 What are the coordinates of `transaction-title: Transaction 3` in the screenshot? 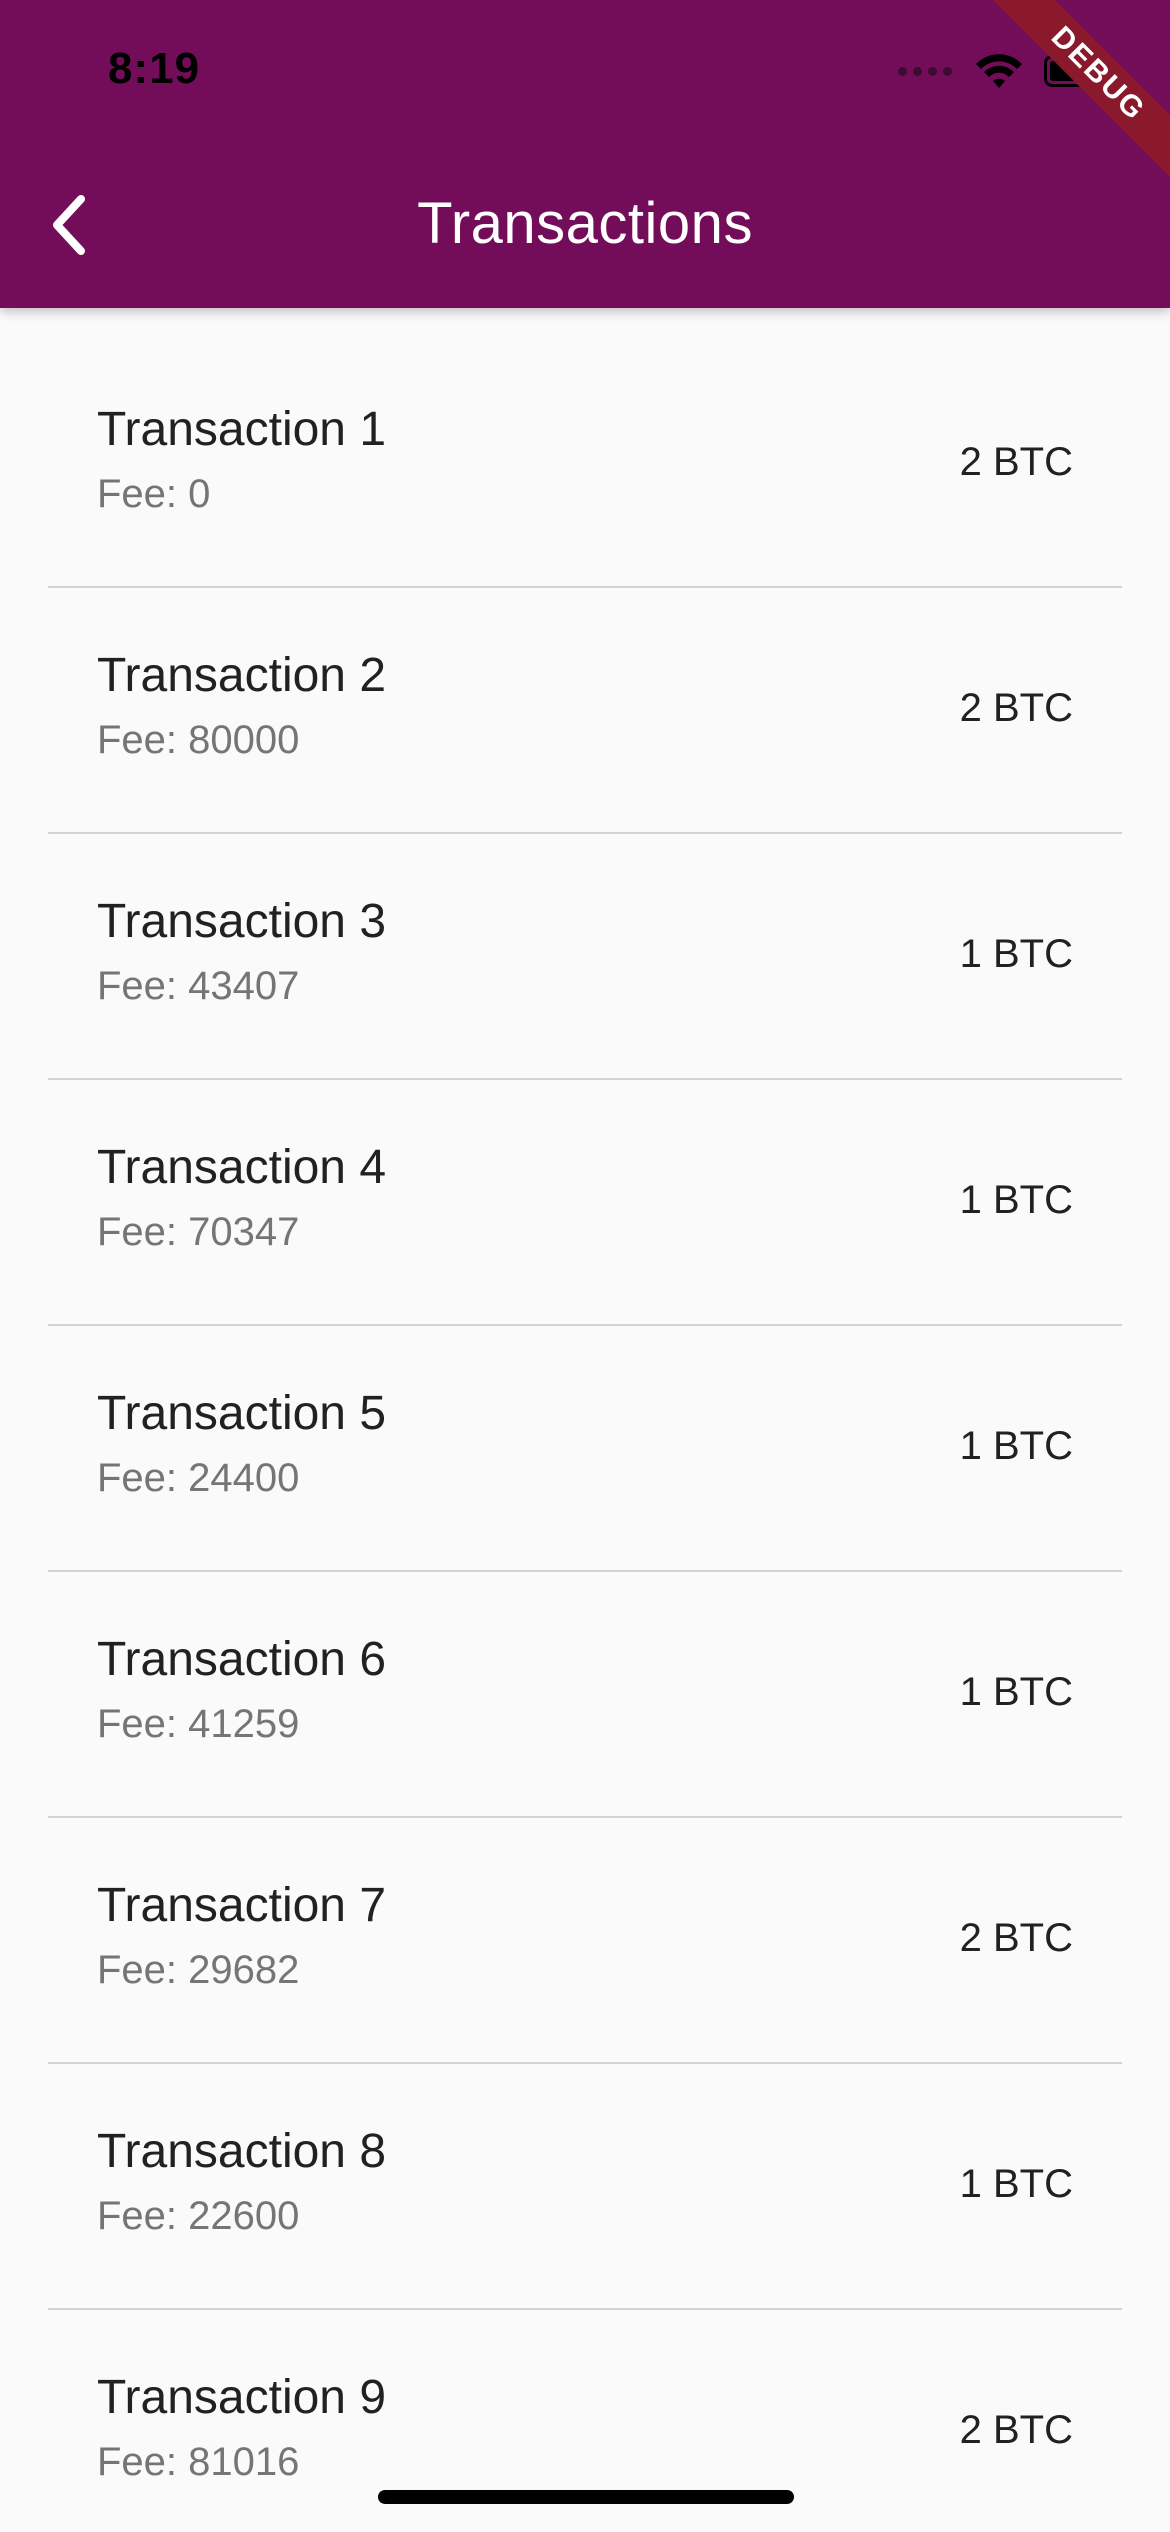 It's located at (242, 921).